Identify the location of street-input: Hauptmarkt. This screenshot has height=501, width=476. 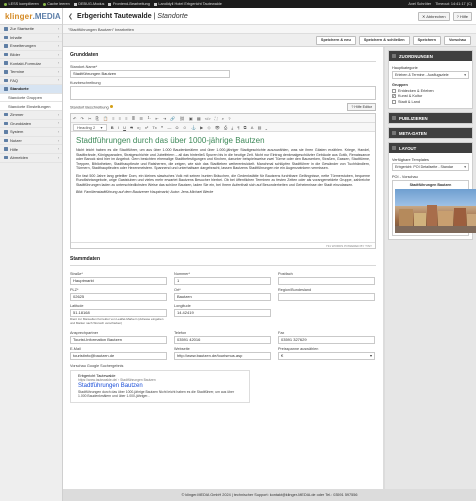
(118, 281).